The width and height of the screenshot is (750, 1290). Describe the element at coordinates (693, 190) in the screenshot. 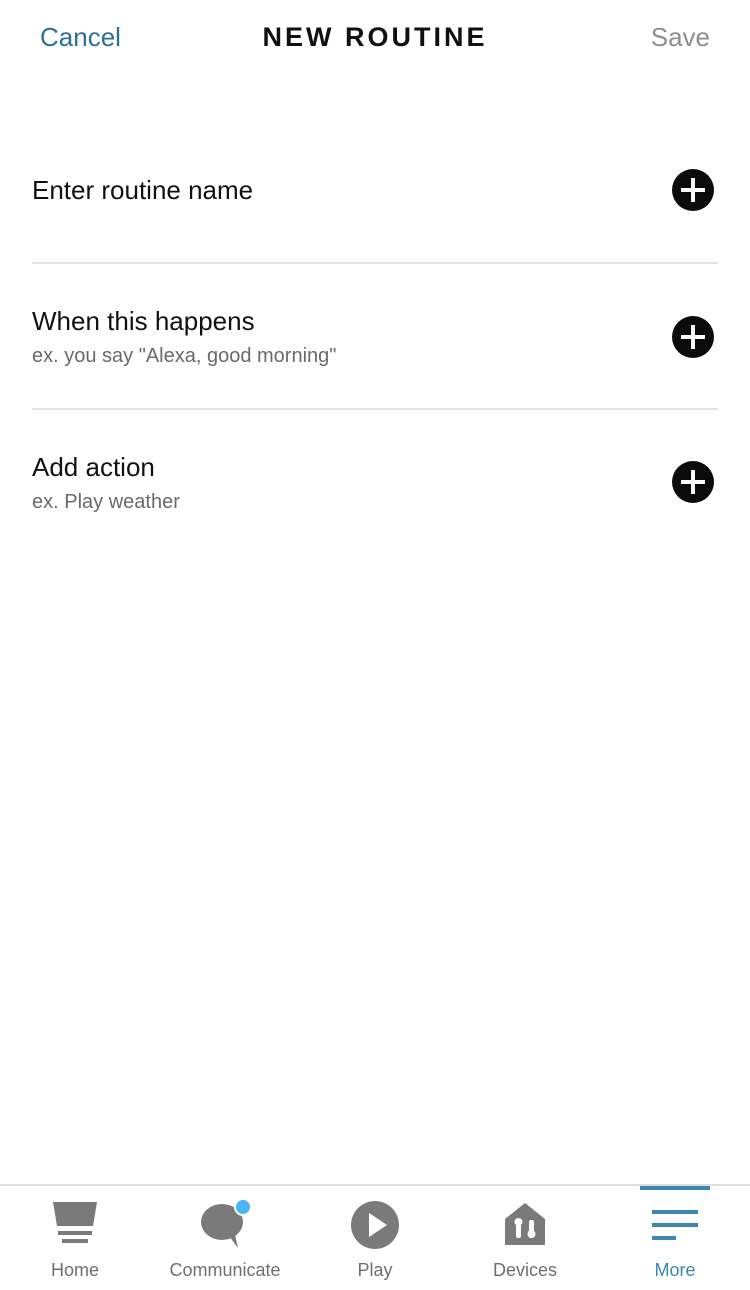

I see `add-routine-name-icon` at that location.